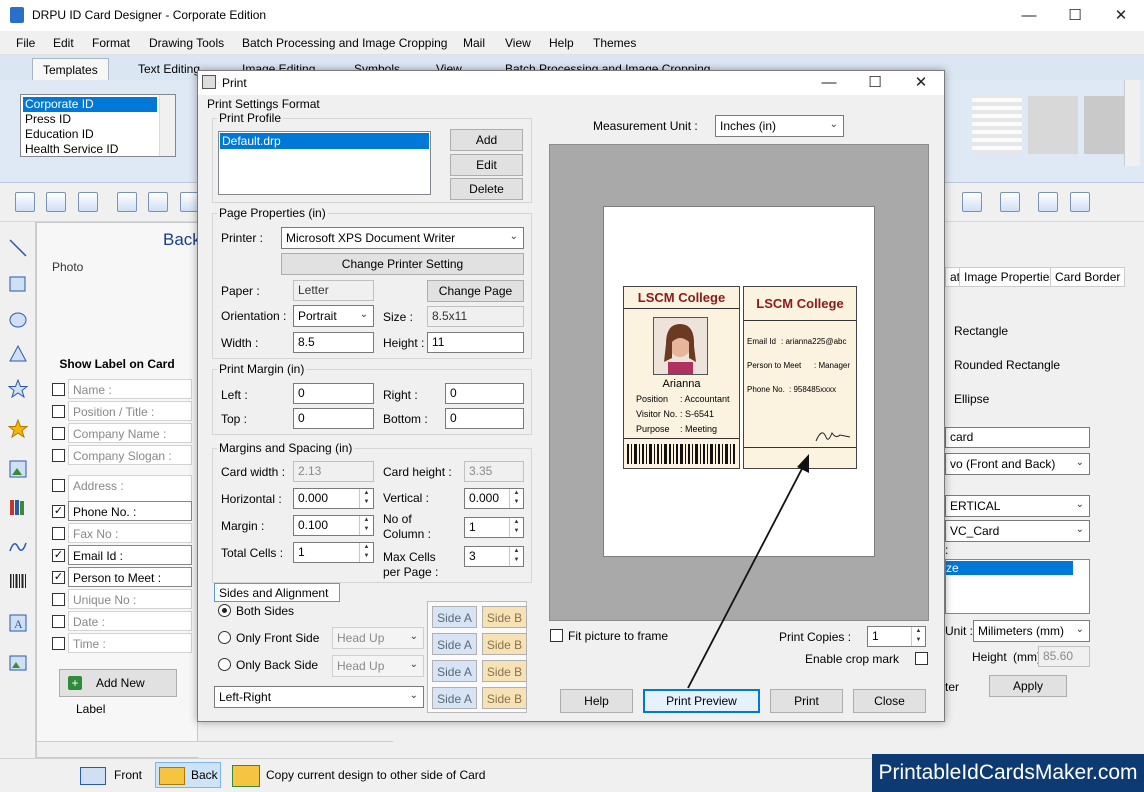 The width and height of the screenshot is (1144, 792). I want to click on grid-icon, so click(1010, 202).